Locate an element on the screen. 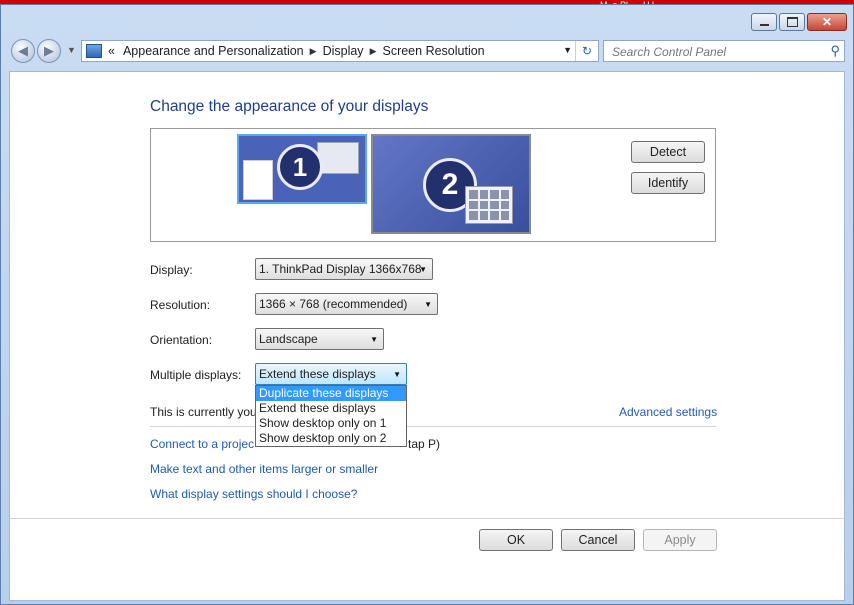  orientation-label: Orientation: is located at coordinates (181, 340).